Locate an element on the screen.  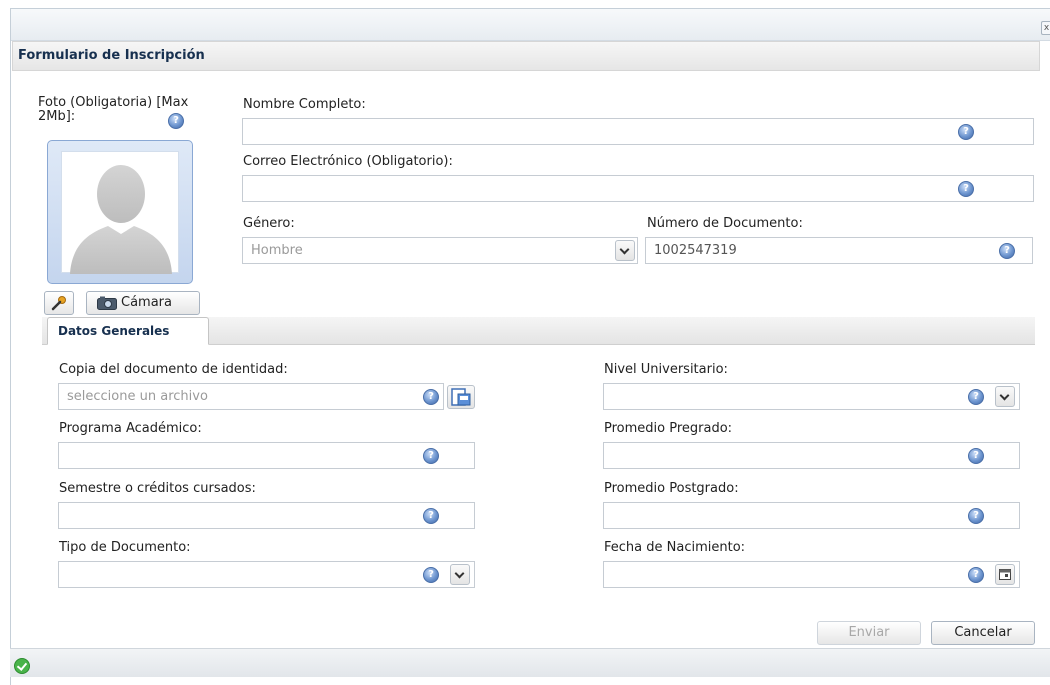
full-name-label: Nombre Completo: is located at coordinates (304, 104).